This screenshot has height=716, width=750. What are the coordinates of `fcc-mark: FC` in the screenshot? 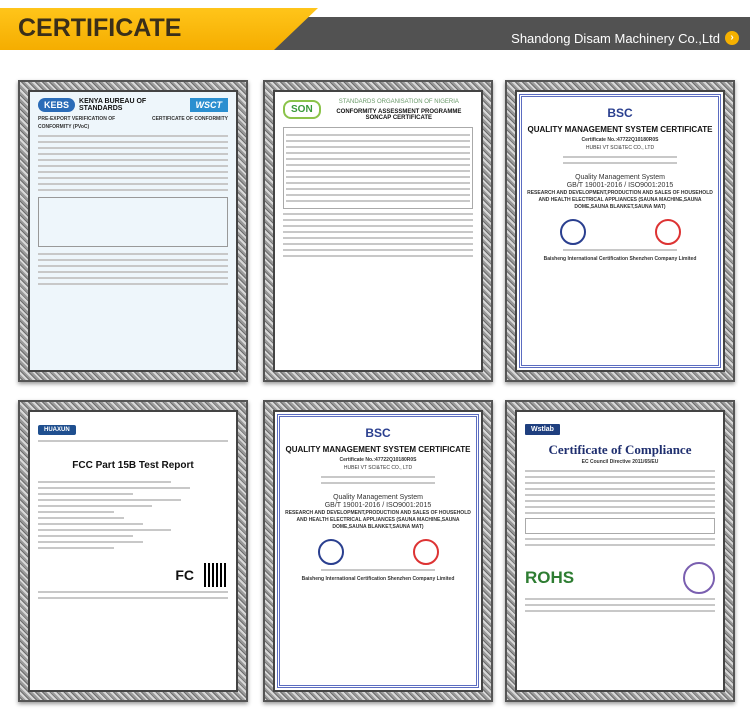 It's located at (184, 575).